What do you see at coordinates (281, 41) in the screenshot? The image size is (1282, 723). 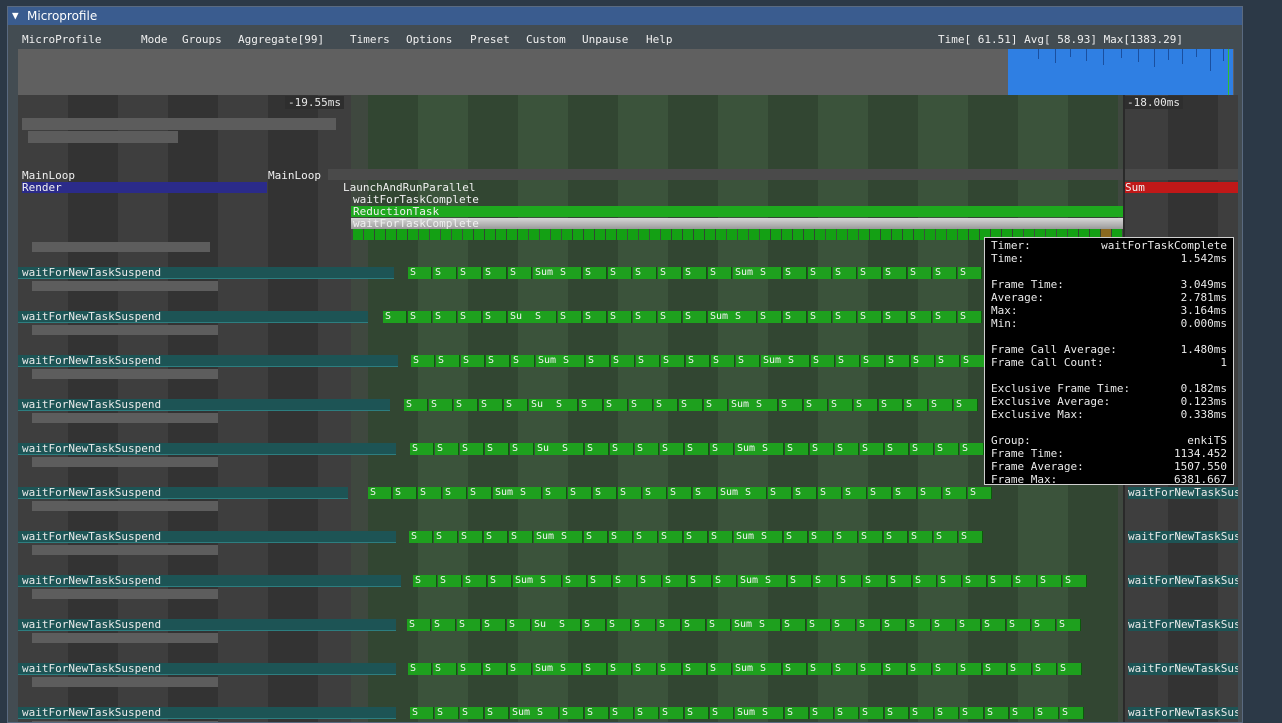 I see `menu-aggregate: Aggregate[99]` at bounding box center [281, 41].